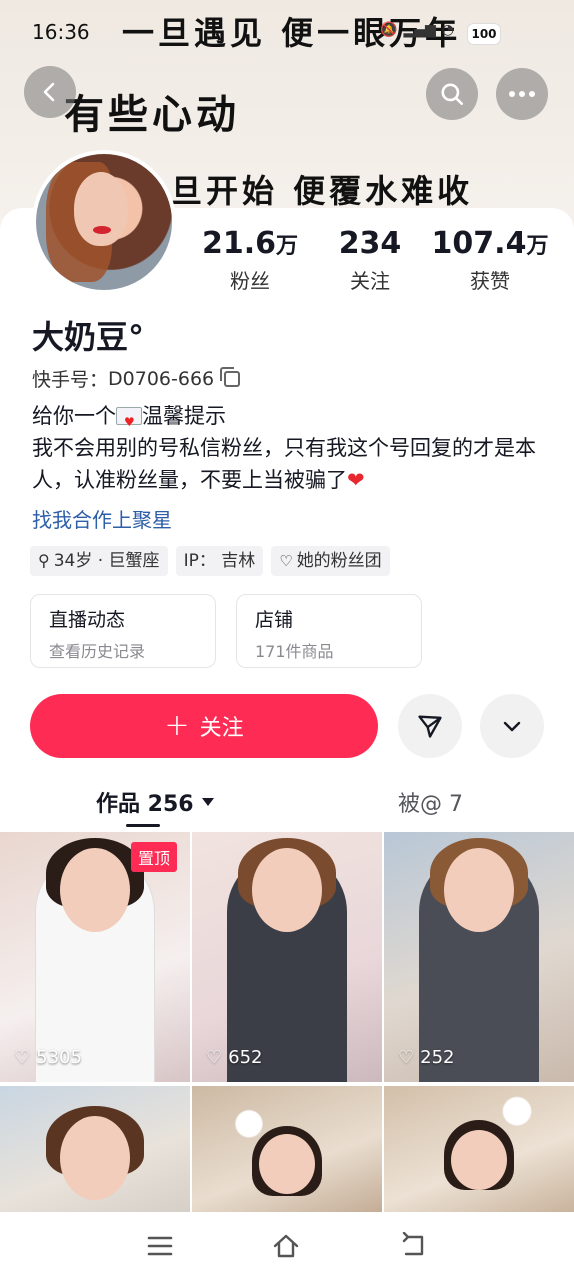  I want to click on stat-followers-number: 21.6, so click(239, 243).